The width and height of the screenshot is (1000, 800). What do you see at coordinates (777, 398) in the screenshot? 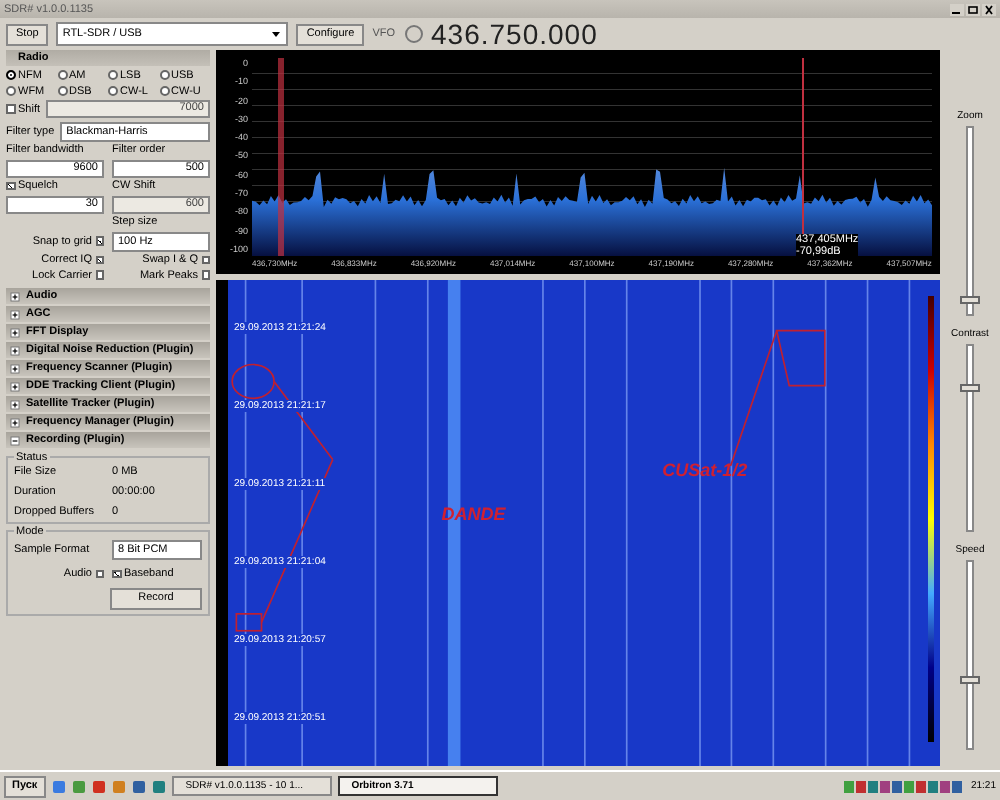
I see `annotation-callout-drawing` at bounding box center [777, 398].